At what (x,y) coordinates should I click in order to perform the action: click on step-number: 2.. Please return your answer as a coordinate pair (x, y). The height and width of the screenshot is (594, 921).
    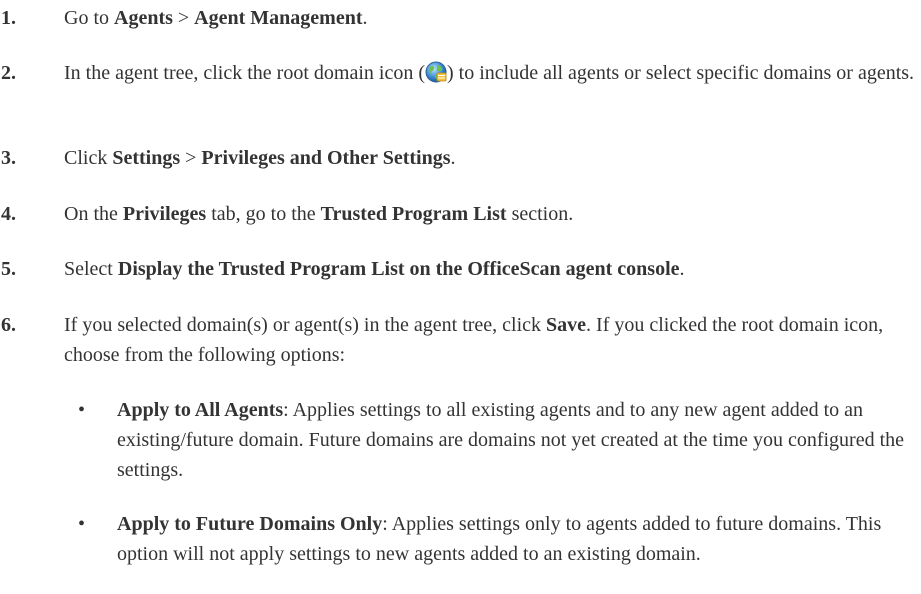
    Looking at the image, I should click on (8, 73).